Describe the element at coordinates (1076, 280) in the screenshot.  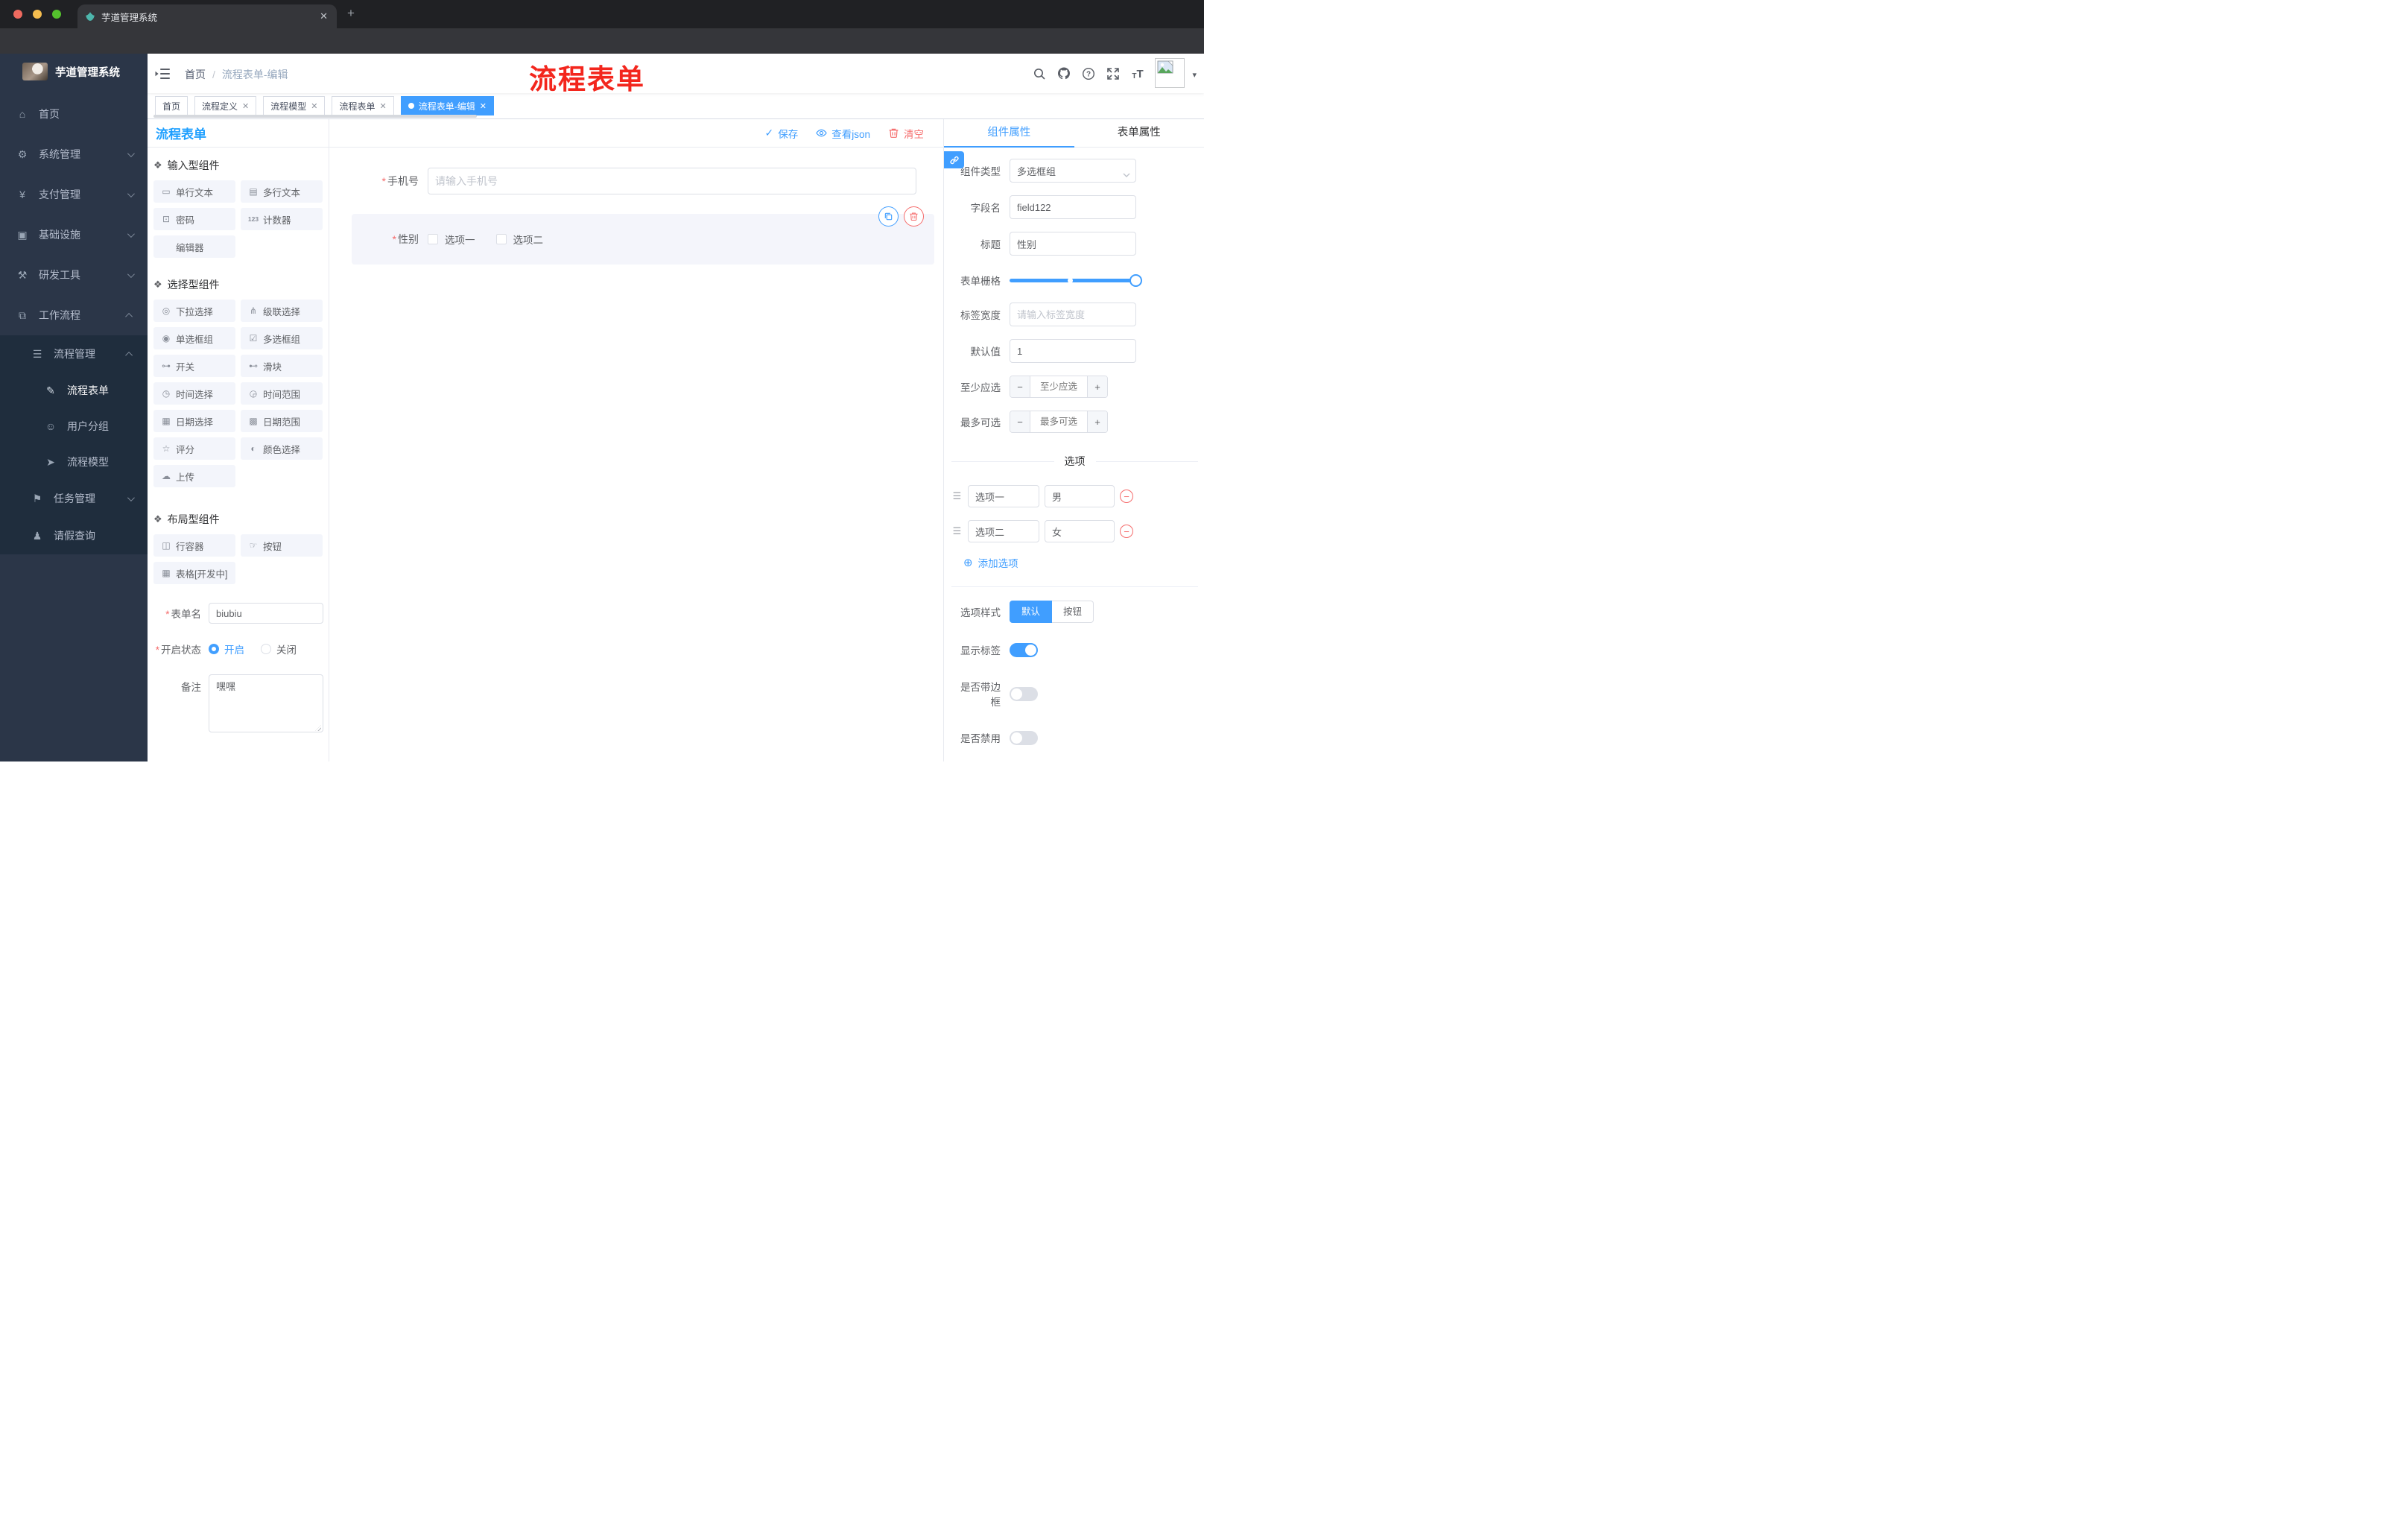
I see `form-grid-slider` at that location.